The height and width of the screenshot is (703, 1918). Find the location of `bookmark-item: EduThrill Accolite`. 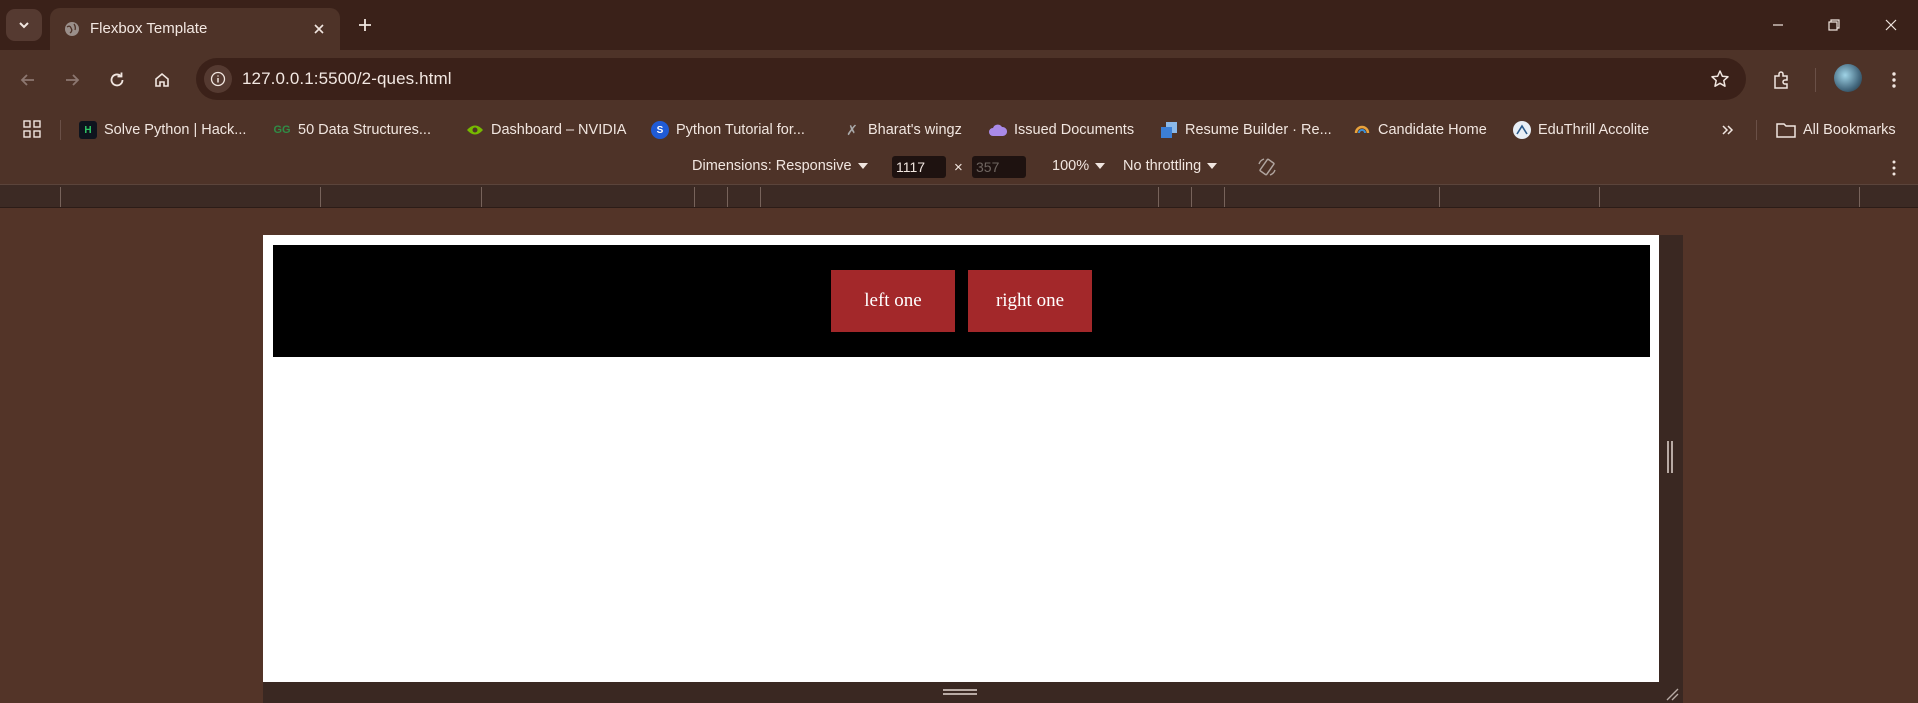

bookmark-item: EduThrill Accolite is located at coordinates (1581, 130).